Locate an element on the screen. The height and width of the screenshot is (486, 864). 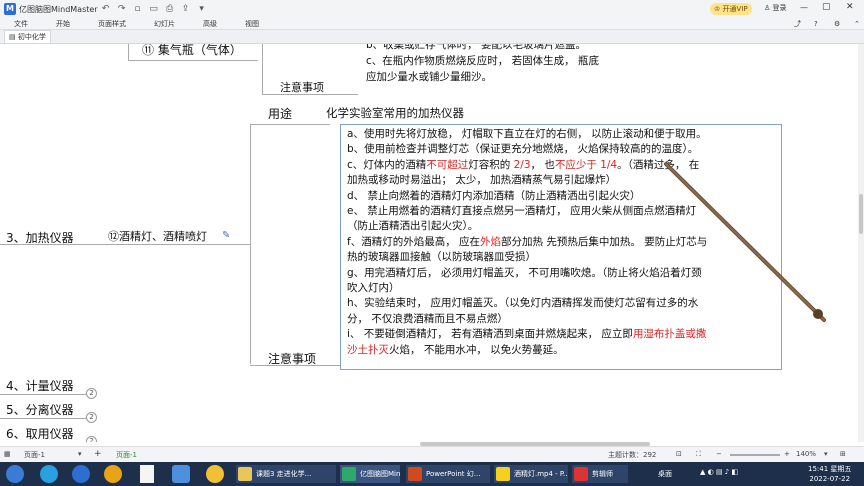
branch-heating: 3、加热仪器 is located at coordinates (40, 237).